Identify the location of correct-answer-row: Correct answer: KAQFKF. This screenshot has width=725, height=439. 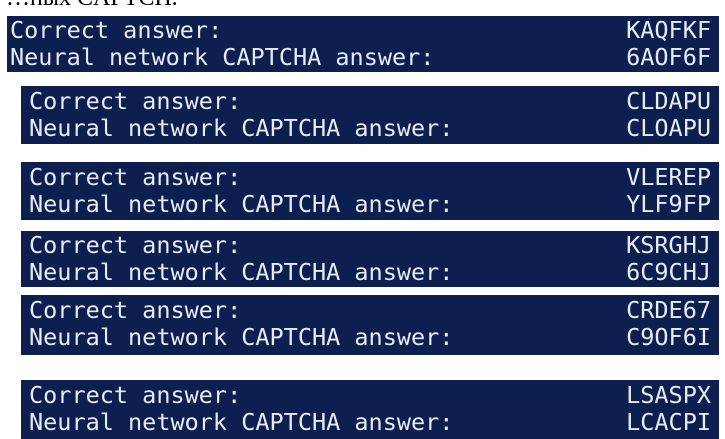
(360, 30).